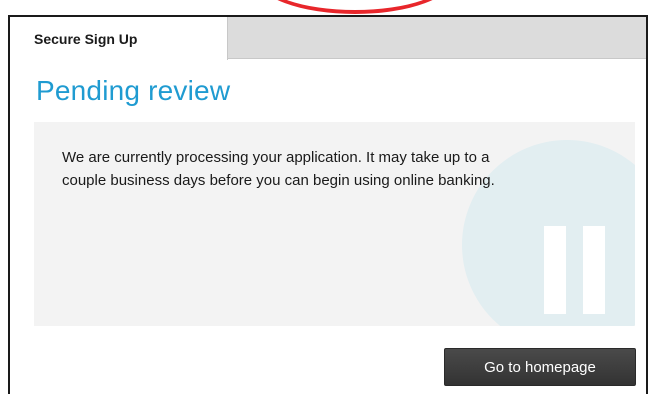 Image resolution: width=651 pixels, height=394 pixels. I want to click on tab-label: Secure Sign Up, so click(86, 38).